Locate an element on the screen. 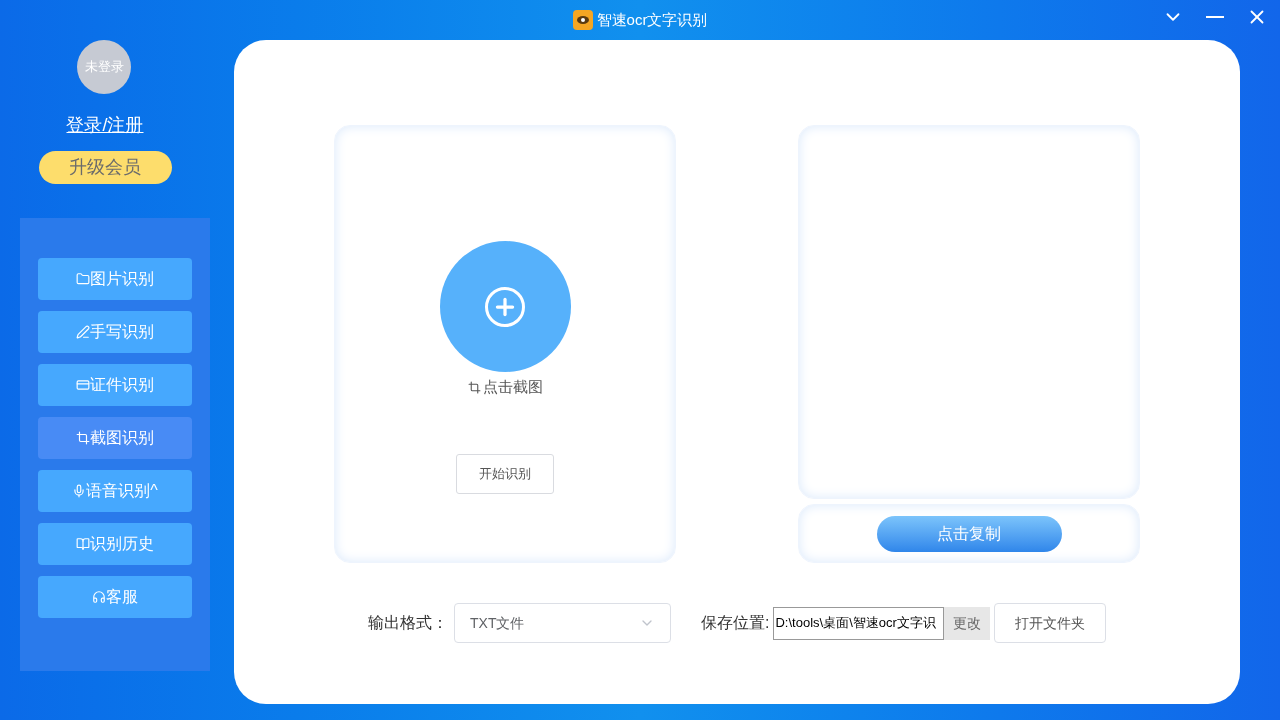  card-icon is located at coordinates (83, 385).